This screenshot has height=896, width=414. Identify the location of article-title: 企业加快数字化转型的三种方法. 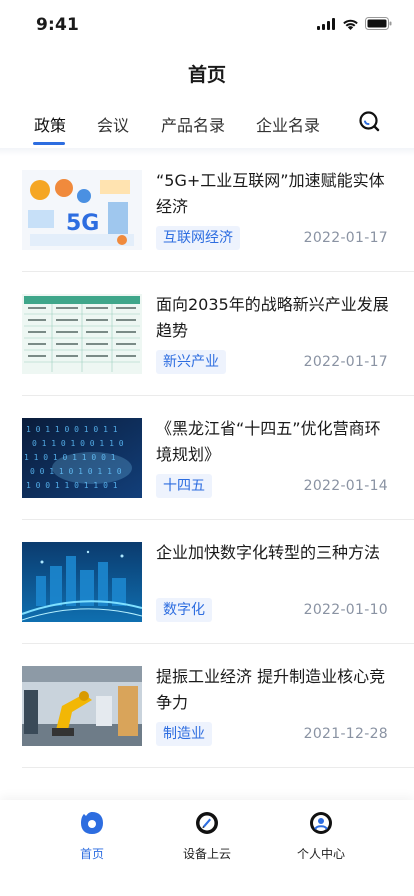
(268, 552).